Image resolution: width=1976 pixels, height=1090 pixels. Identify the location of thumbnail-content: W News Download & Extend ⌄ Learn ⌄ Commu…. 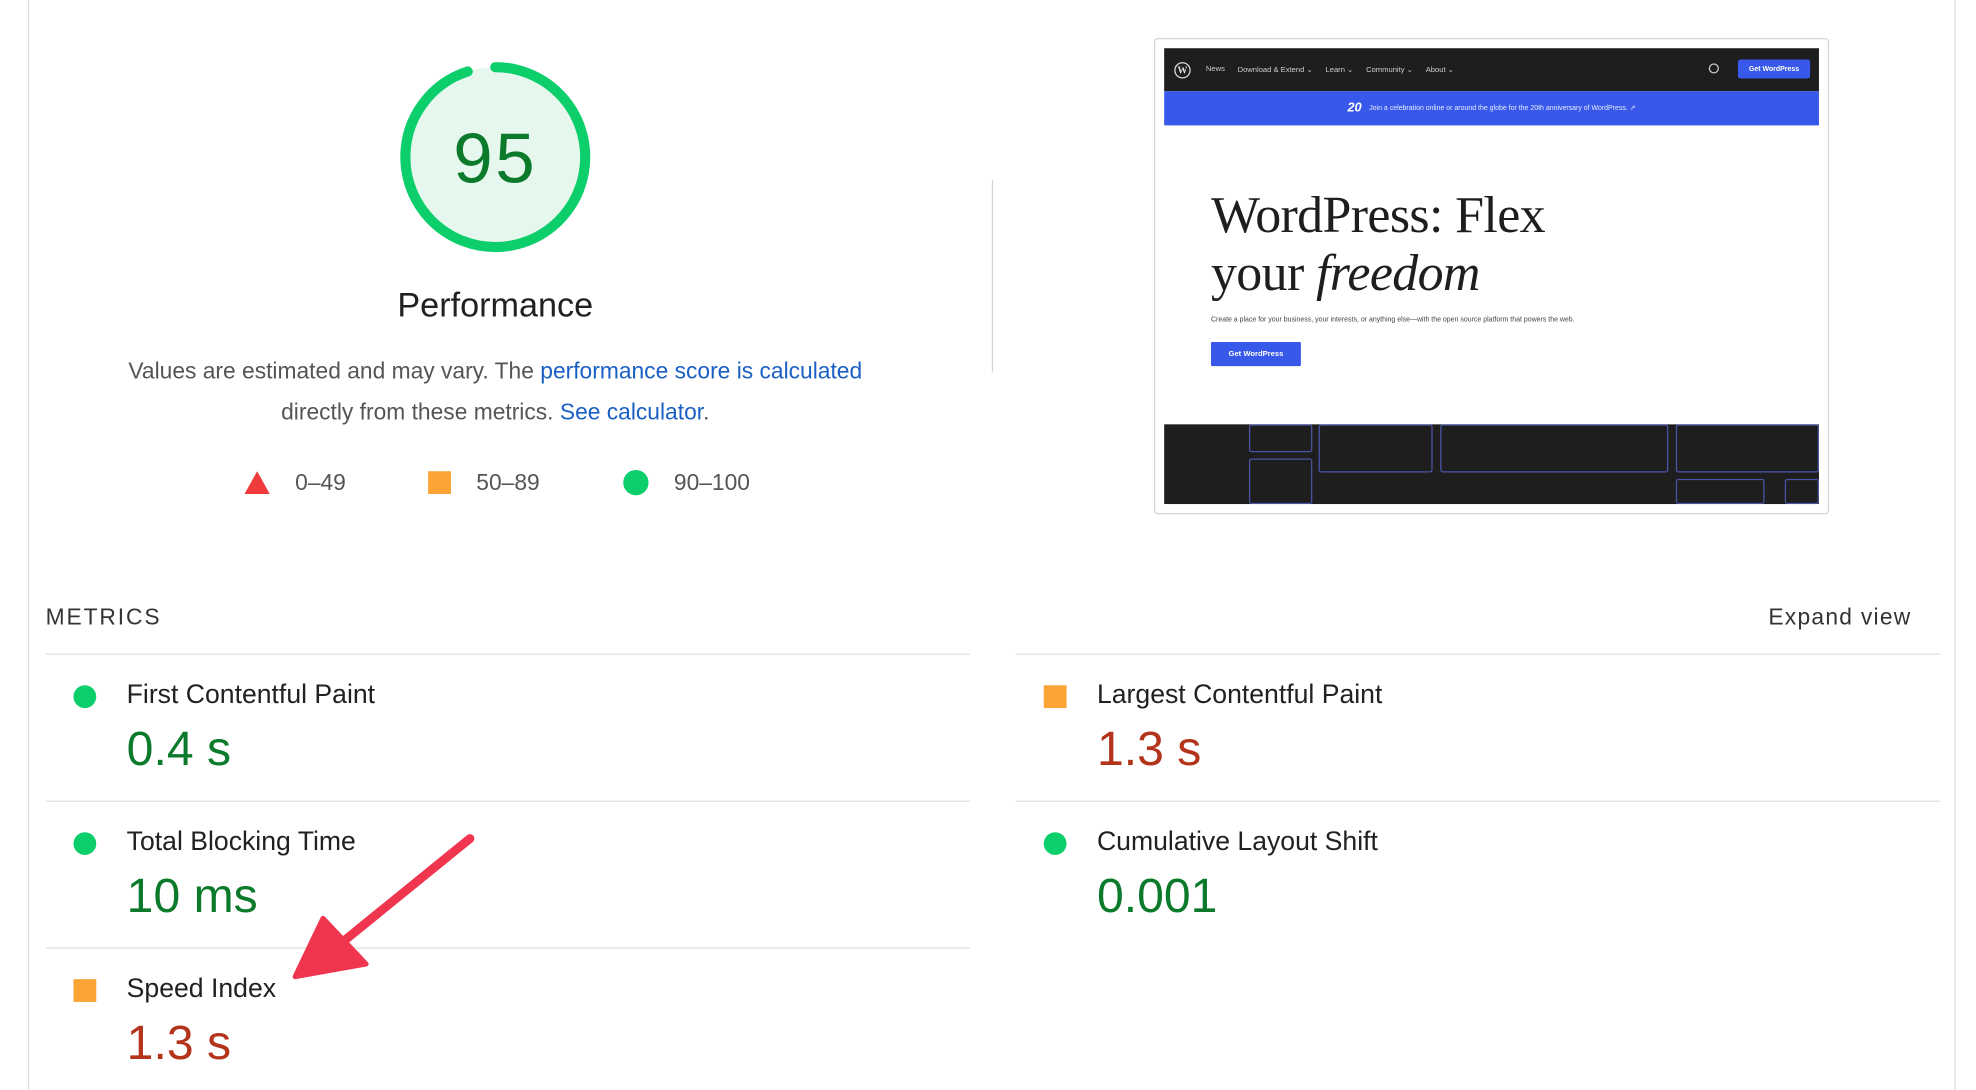
(1491, 276).